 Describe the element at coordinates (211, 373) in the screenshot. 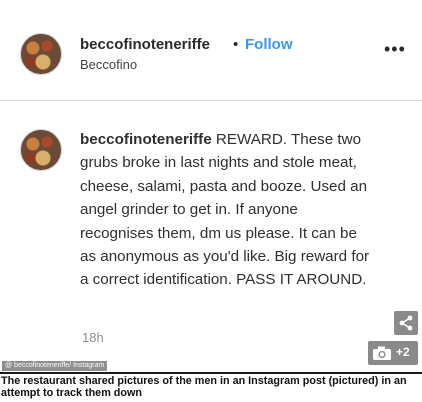

I see `caption-rule` at that location.